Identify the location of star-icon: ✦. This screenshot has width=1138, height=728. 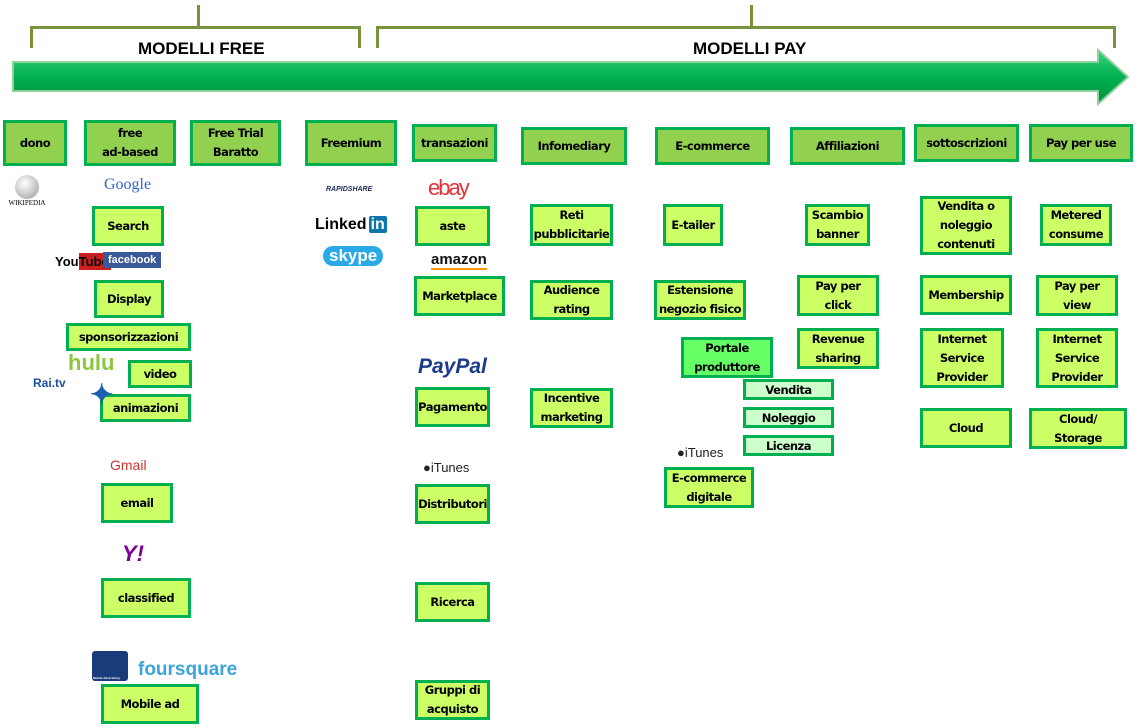
(102, 394).